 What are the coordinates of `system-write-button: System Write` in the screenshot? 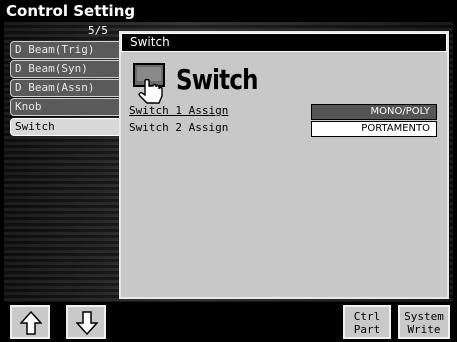 It's located at (424, 322).